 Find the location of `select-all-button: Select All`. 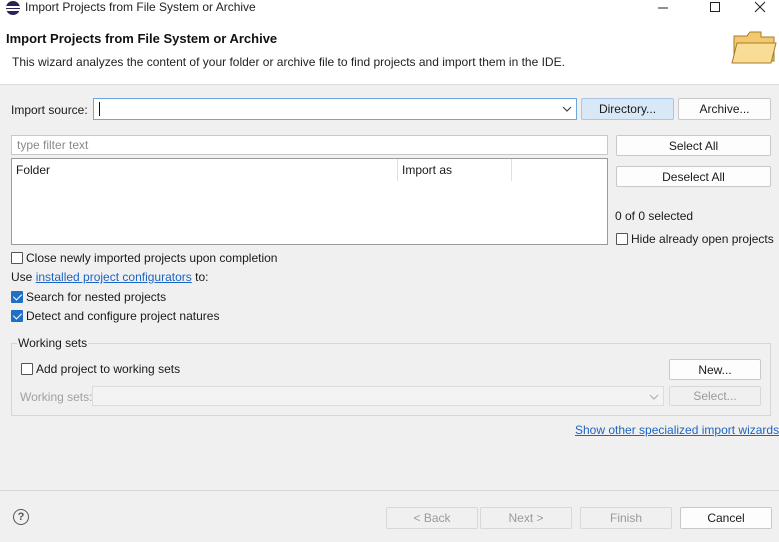

select-all-button: Select All is located at coordinates (693, 145).